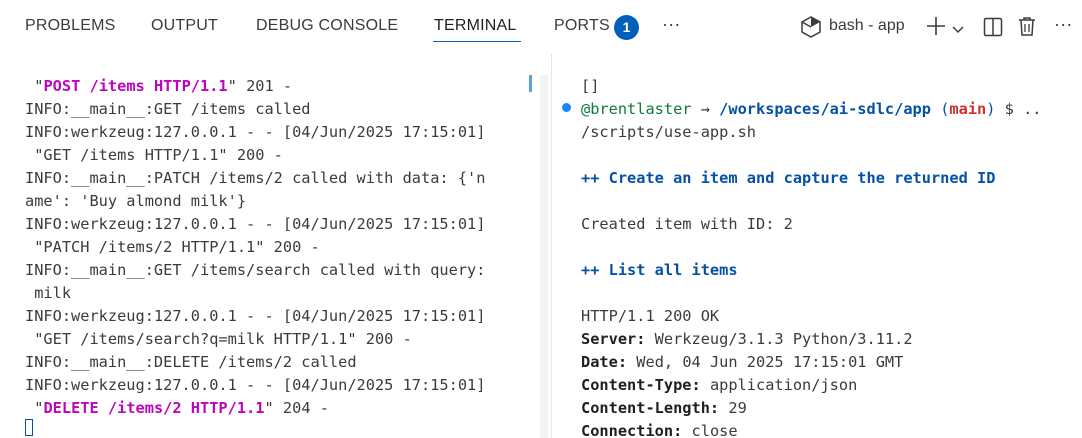 This screenshot has height=438, width=1082. Describe the element at coordinates (671, 24) in the screenshot. I see `more-tabs-button: ···` at that location.